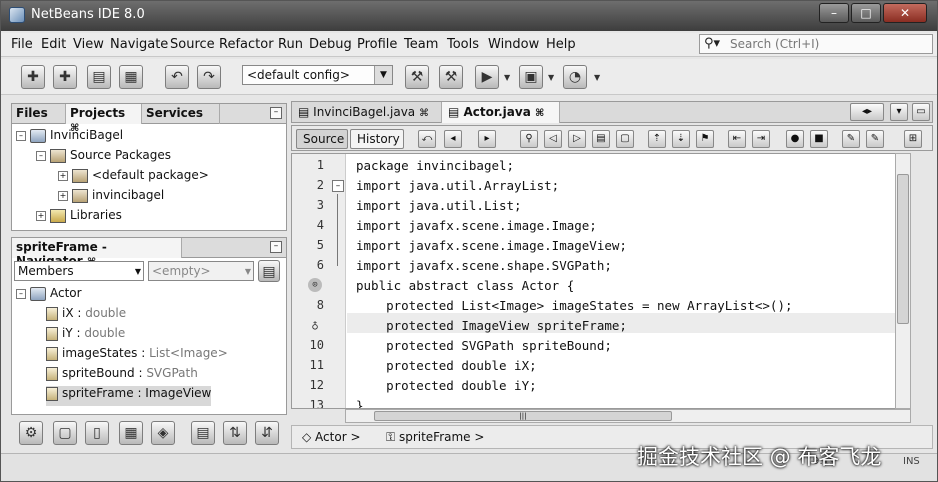 This screenshot has width=938, height=482. Describe the element at coordinates (513, 44) in the screenshot. I see `menu-window: Window` at that location.